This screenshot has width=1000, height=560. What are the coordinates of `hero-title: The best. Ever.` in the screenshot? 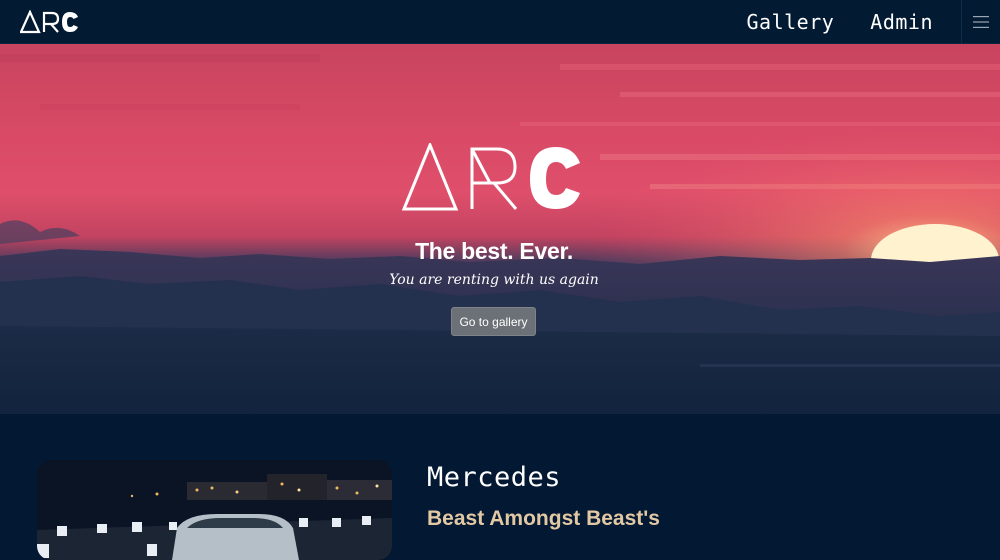 It's located at (494, 251).